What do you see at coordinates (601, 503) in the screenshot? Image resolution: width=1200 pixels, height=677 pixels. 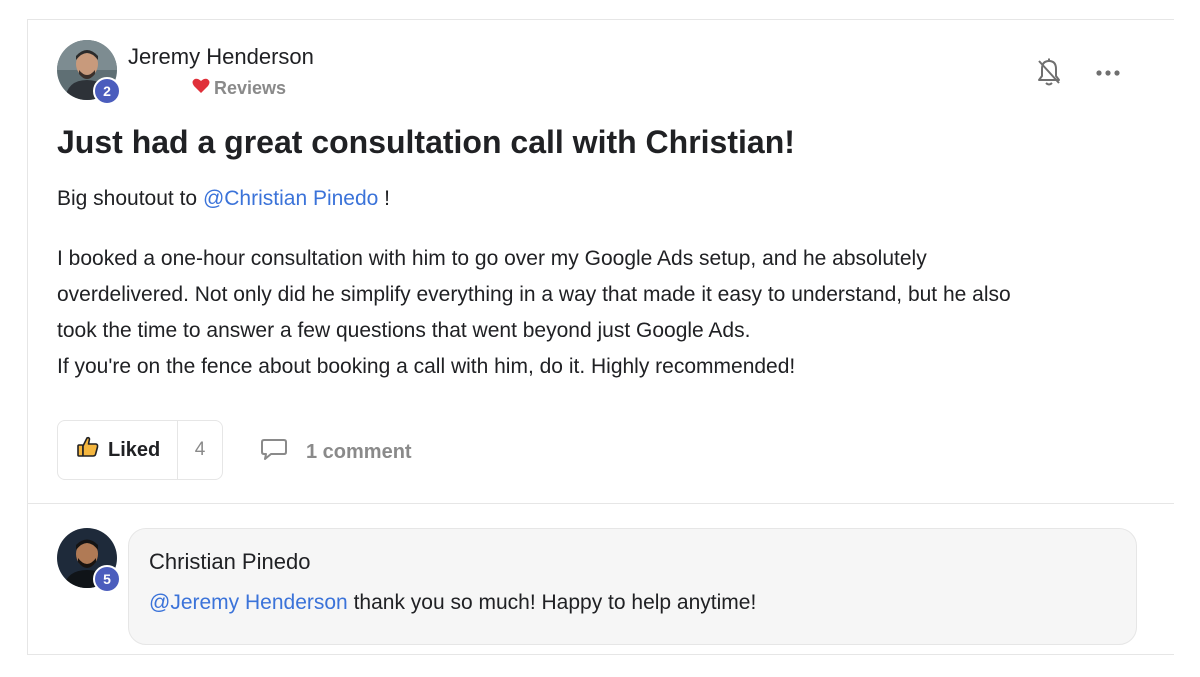 I see `section-divider` at bounding box center [601, 503].